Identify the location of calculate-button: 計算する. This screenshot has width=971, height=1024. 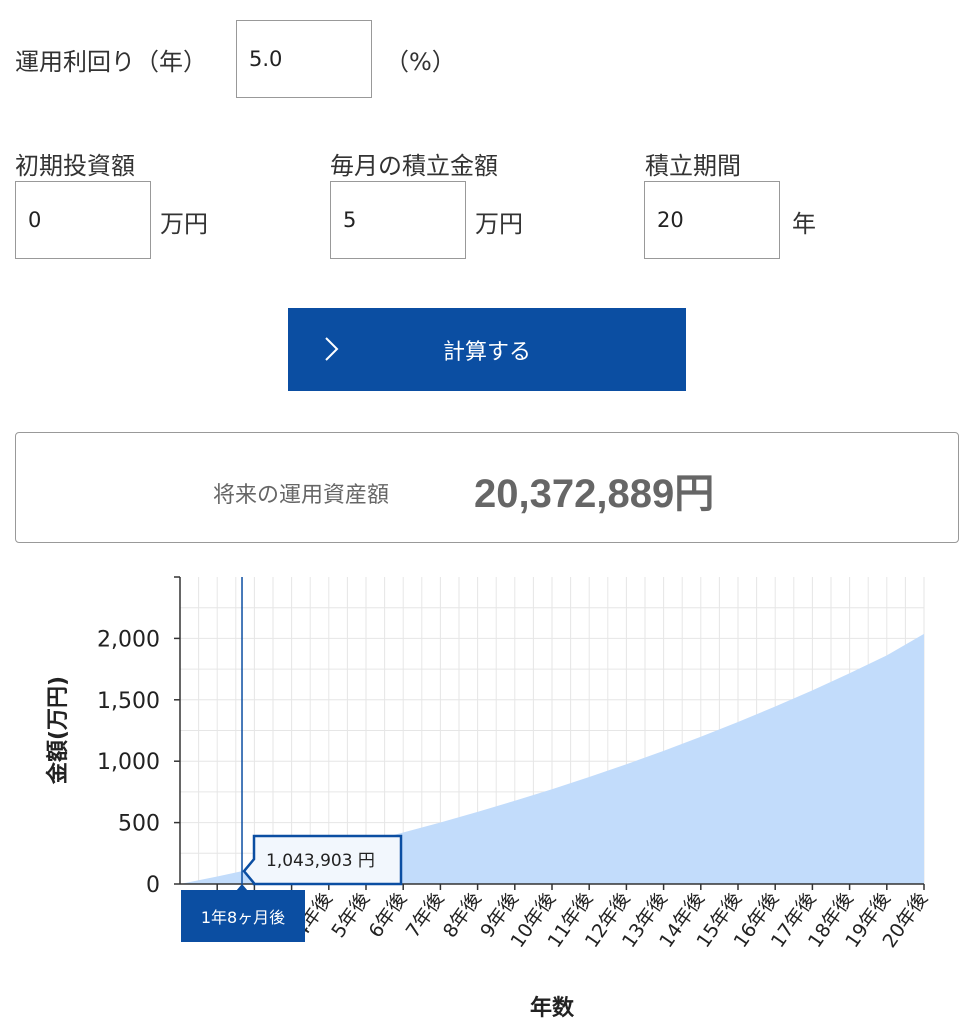
(487, 349).